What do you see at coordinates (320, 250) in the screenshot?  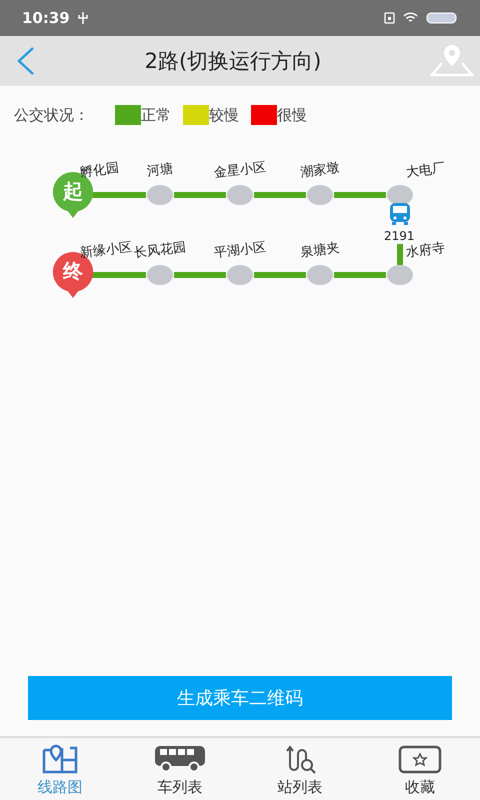 I see `station-name: 泉塘夹` at bounding box center [320, 250].